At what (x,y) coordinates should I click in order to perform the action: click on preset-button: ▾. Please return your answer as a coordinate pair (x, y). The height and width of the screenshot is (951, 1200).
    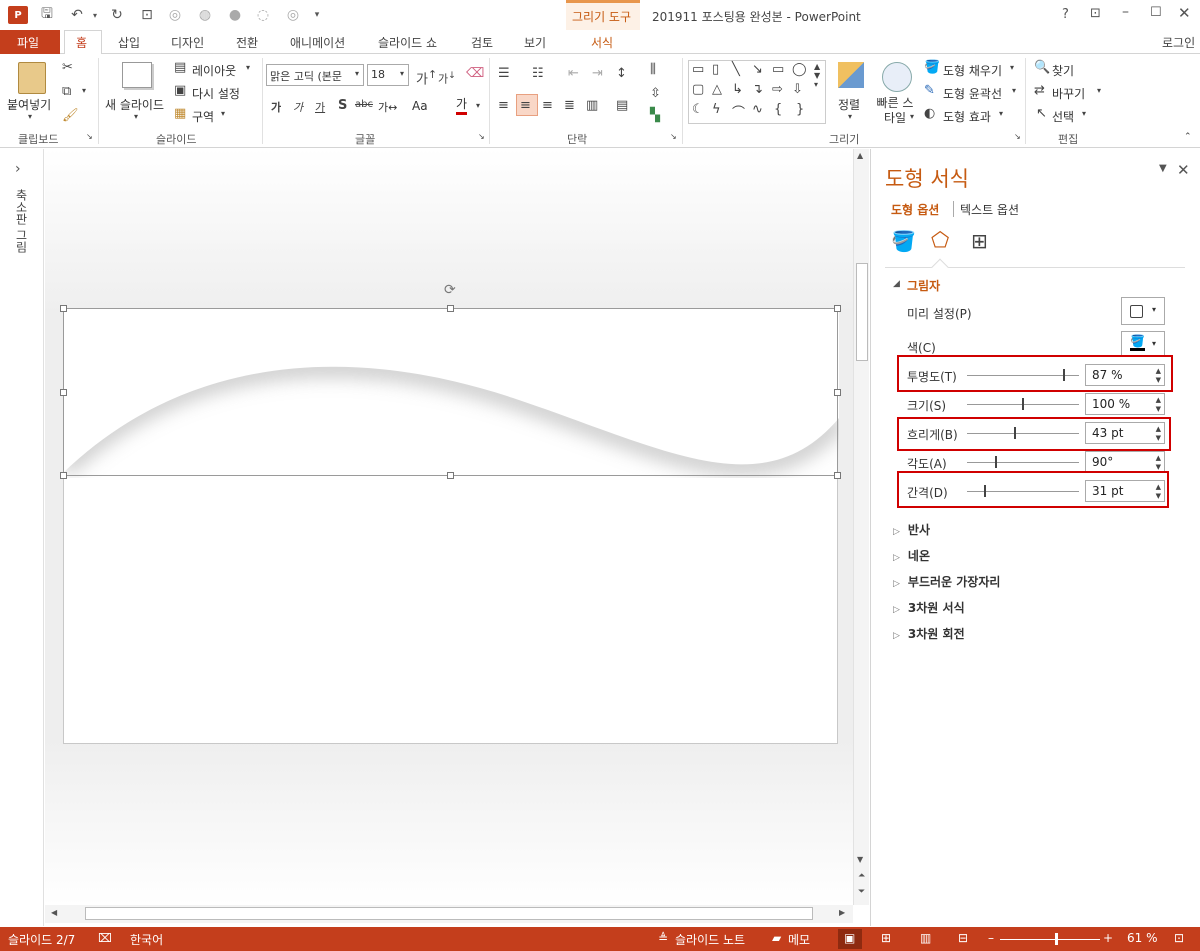
    Looking at the image, I should click on (1143, 311).